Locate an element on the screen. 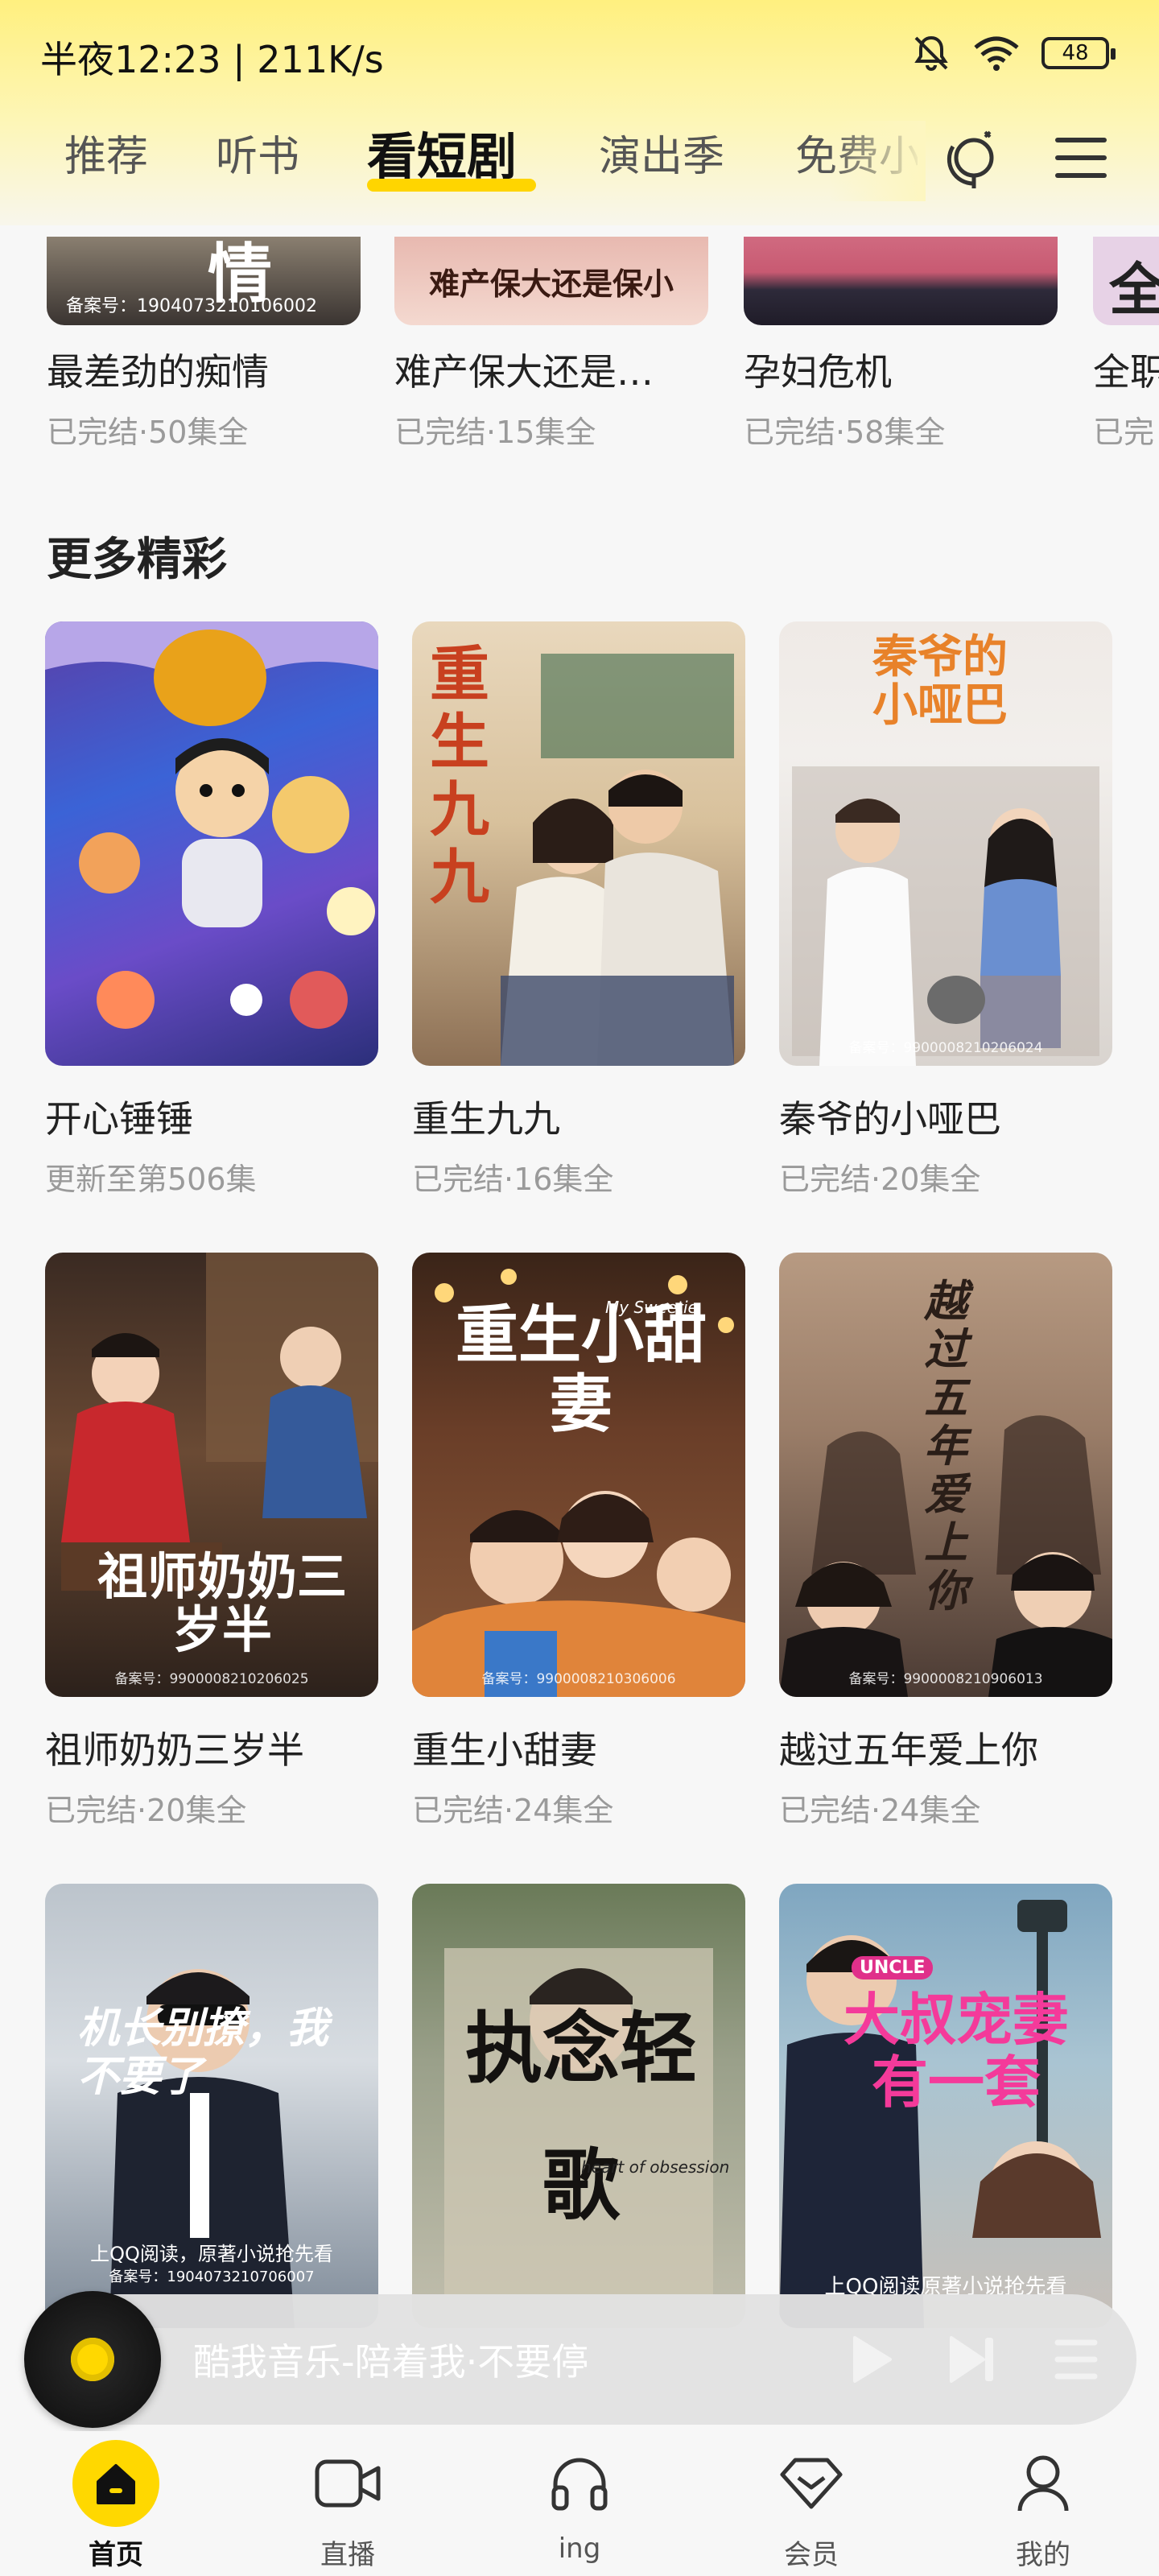  tab-fade is located at coordinates (878, 161).